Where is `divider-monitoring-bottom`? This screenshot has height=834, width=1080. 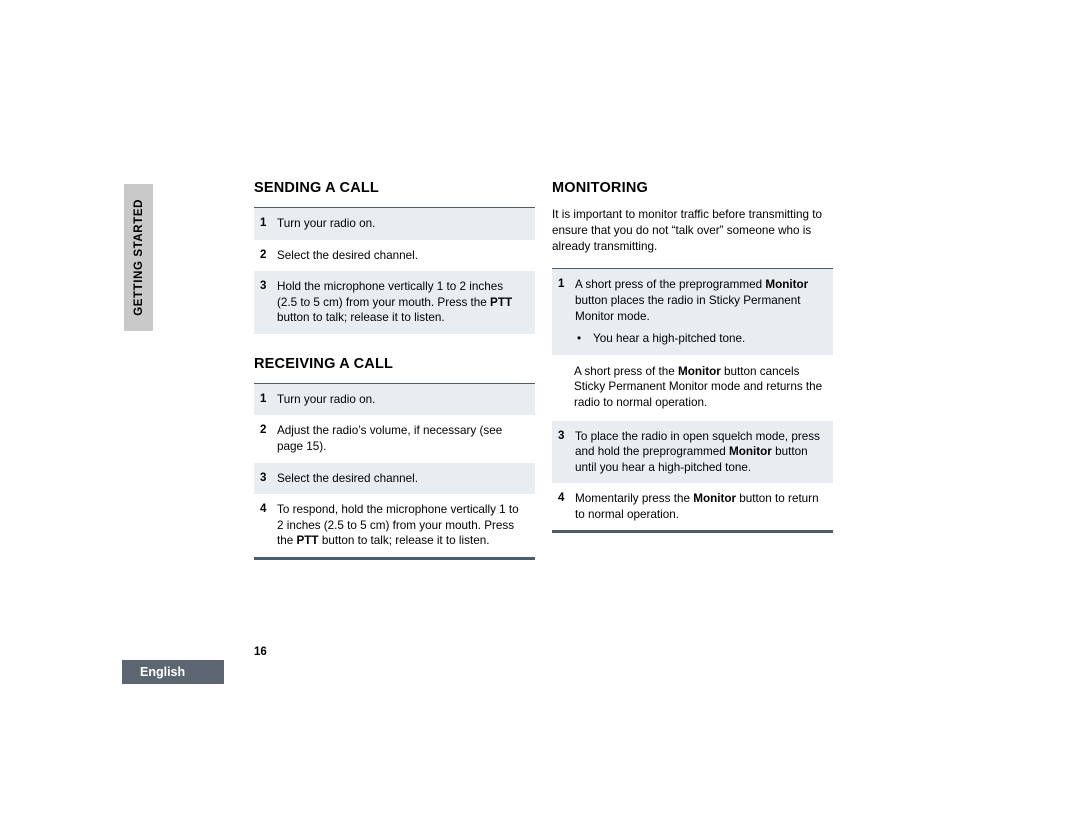 divider-monitoring-bottom is located at coordinates (692, 532).